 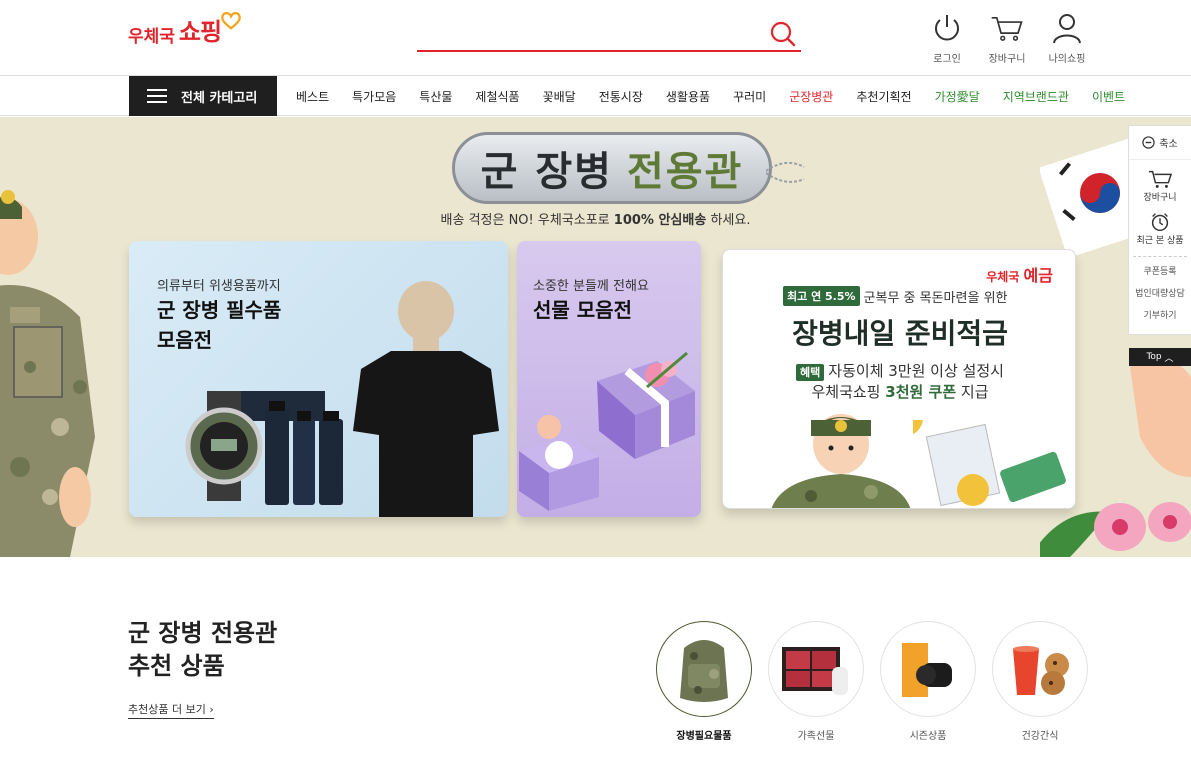 What do you see at coordinates (231, 21) in the screenshot?
I see `heart-icon` at bounding box center [231, 21].